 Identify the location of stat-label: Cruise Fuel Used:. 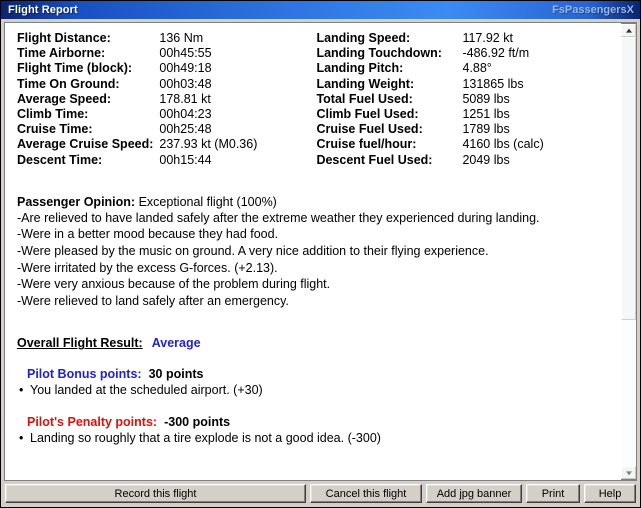
(369, 129).